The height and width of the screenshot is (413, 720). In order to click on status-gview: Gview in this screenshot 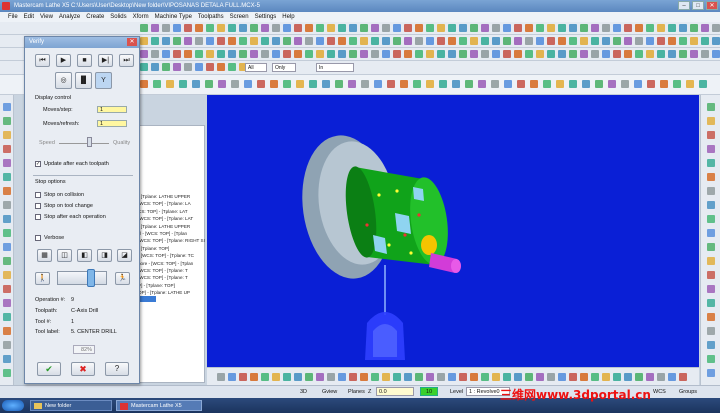, I will do `click(329, 392)`.